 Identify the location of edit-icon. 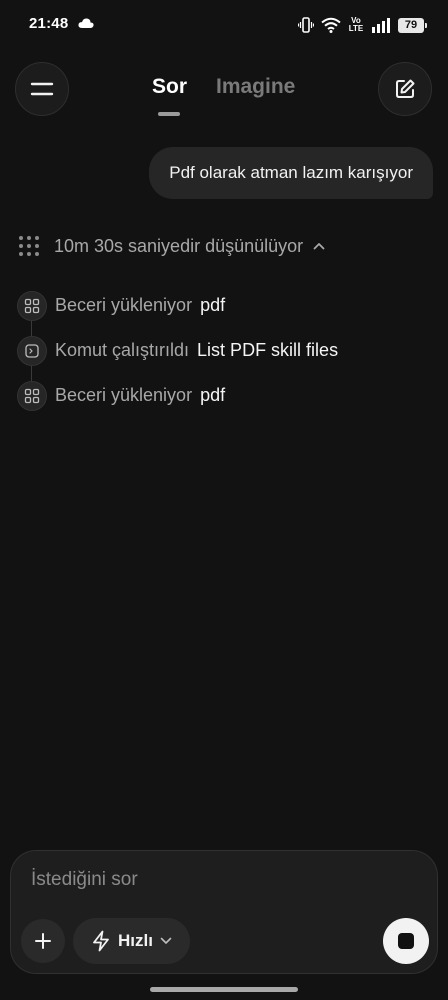
(405, 88).